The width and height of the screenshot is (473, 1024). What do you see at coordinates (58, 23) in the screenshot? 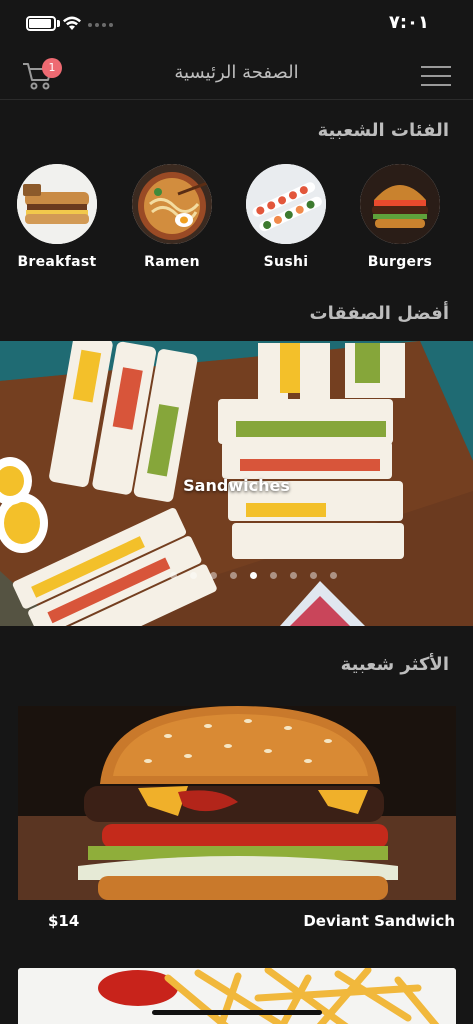
I see `battery-tip` at bounding box center [58, 23].